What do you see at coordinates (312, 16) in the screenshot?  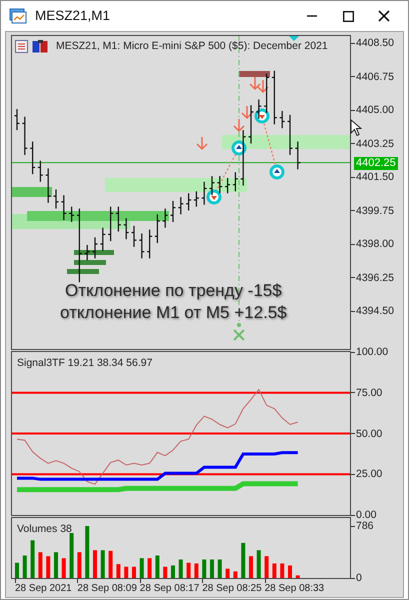 I see `minimize-icon` at bounding box center [312, 16].